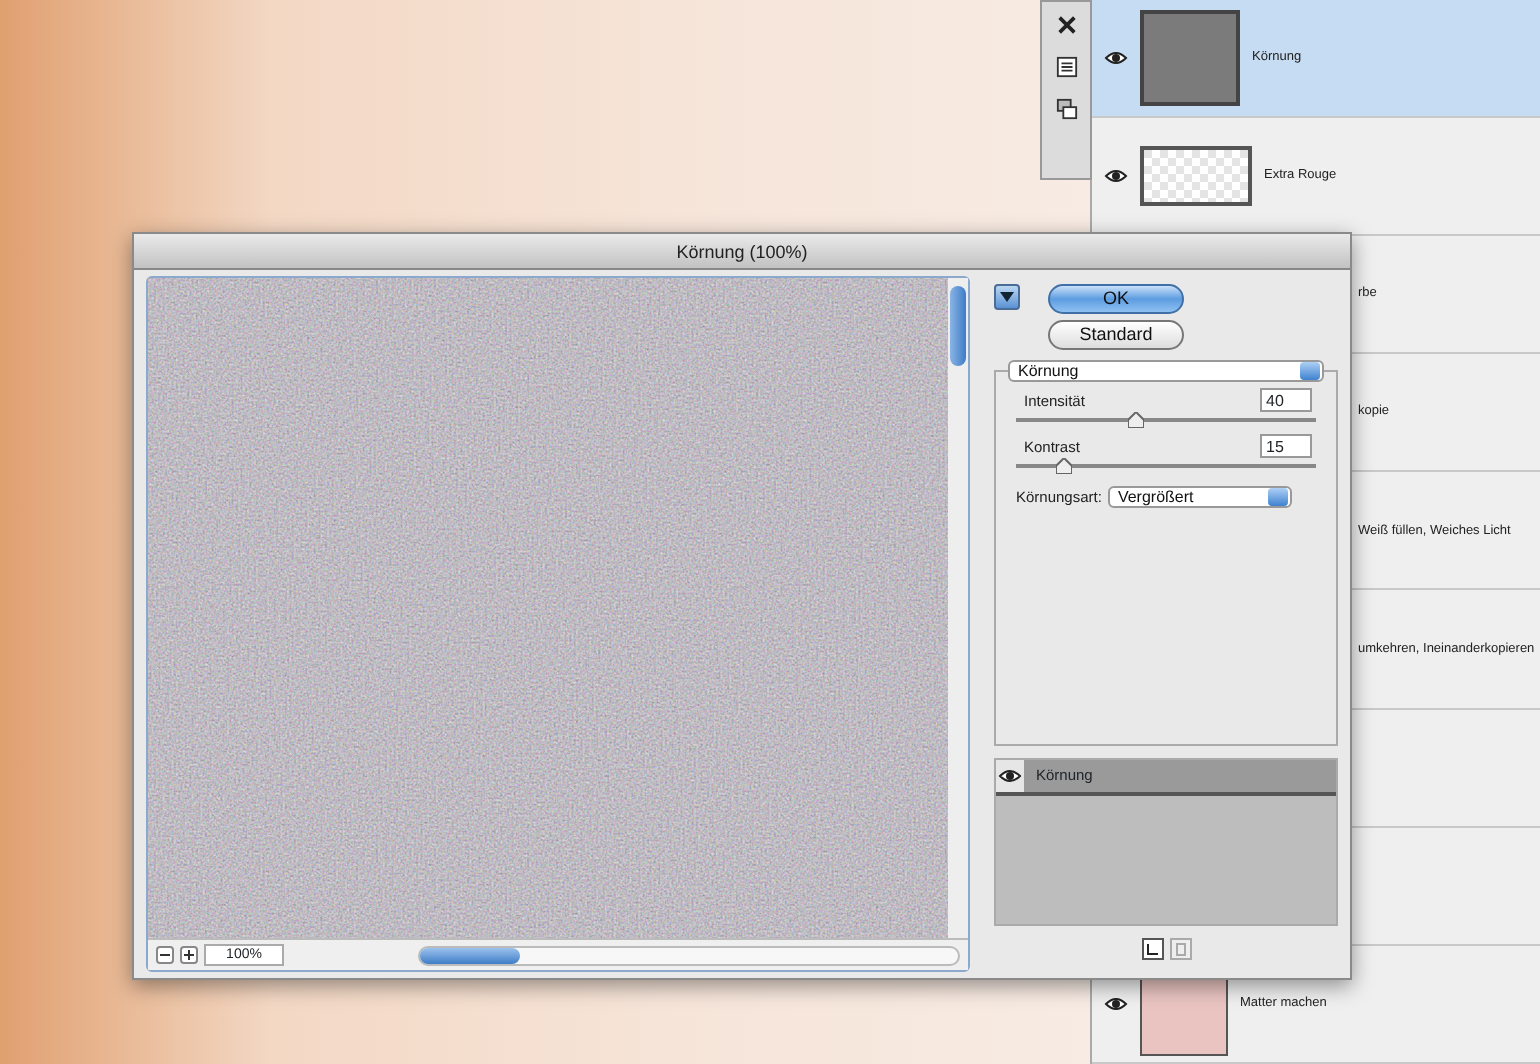 The height and width of the screenshot is (1064, 1540). I want to click on vertical-scrollbar, so click(958, 608).